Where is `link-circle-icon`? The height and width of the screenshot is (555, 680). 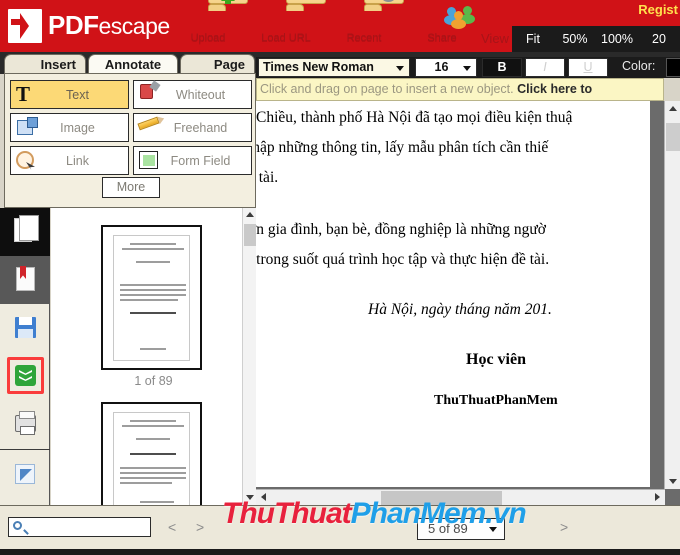
link-circle-icon is located at coordinates (26, 160).